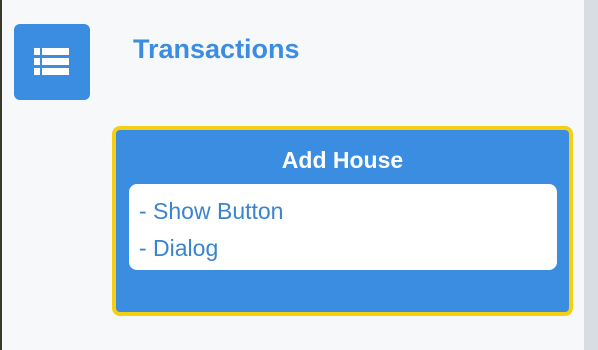  What do you see at coordinates (591, 175) in the screenshot?
I see `scroll-edge` at bounding box center [591, 175].